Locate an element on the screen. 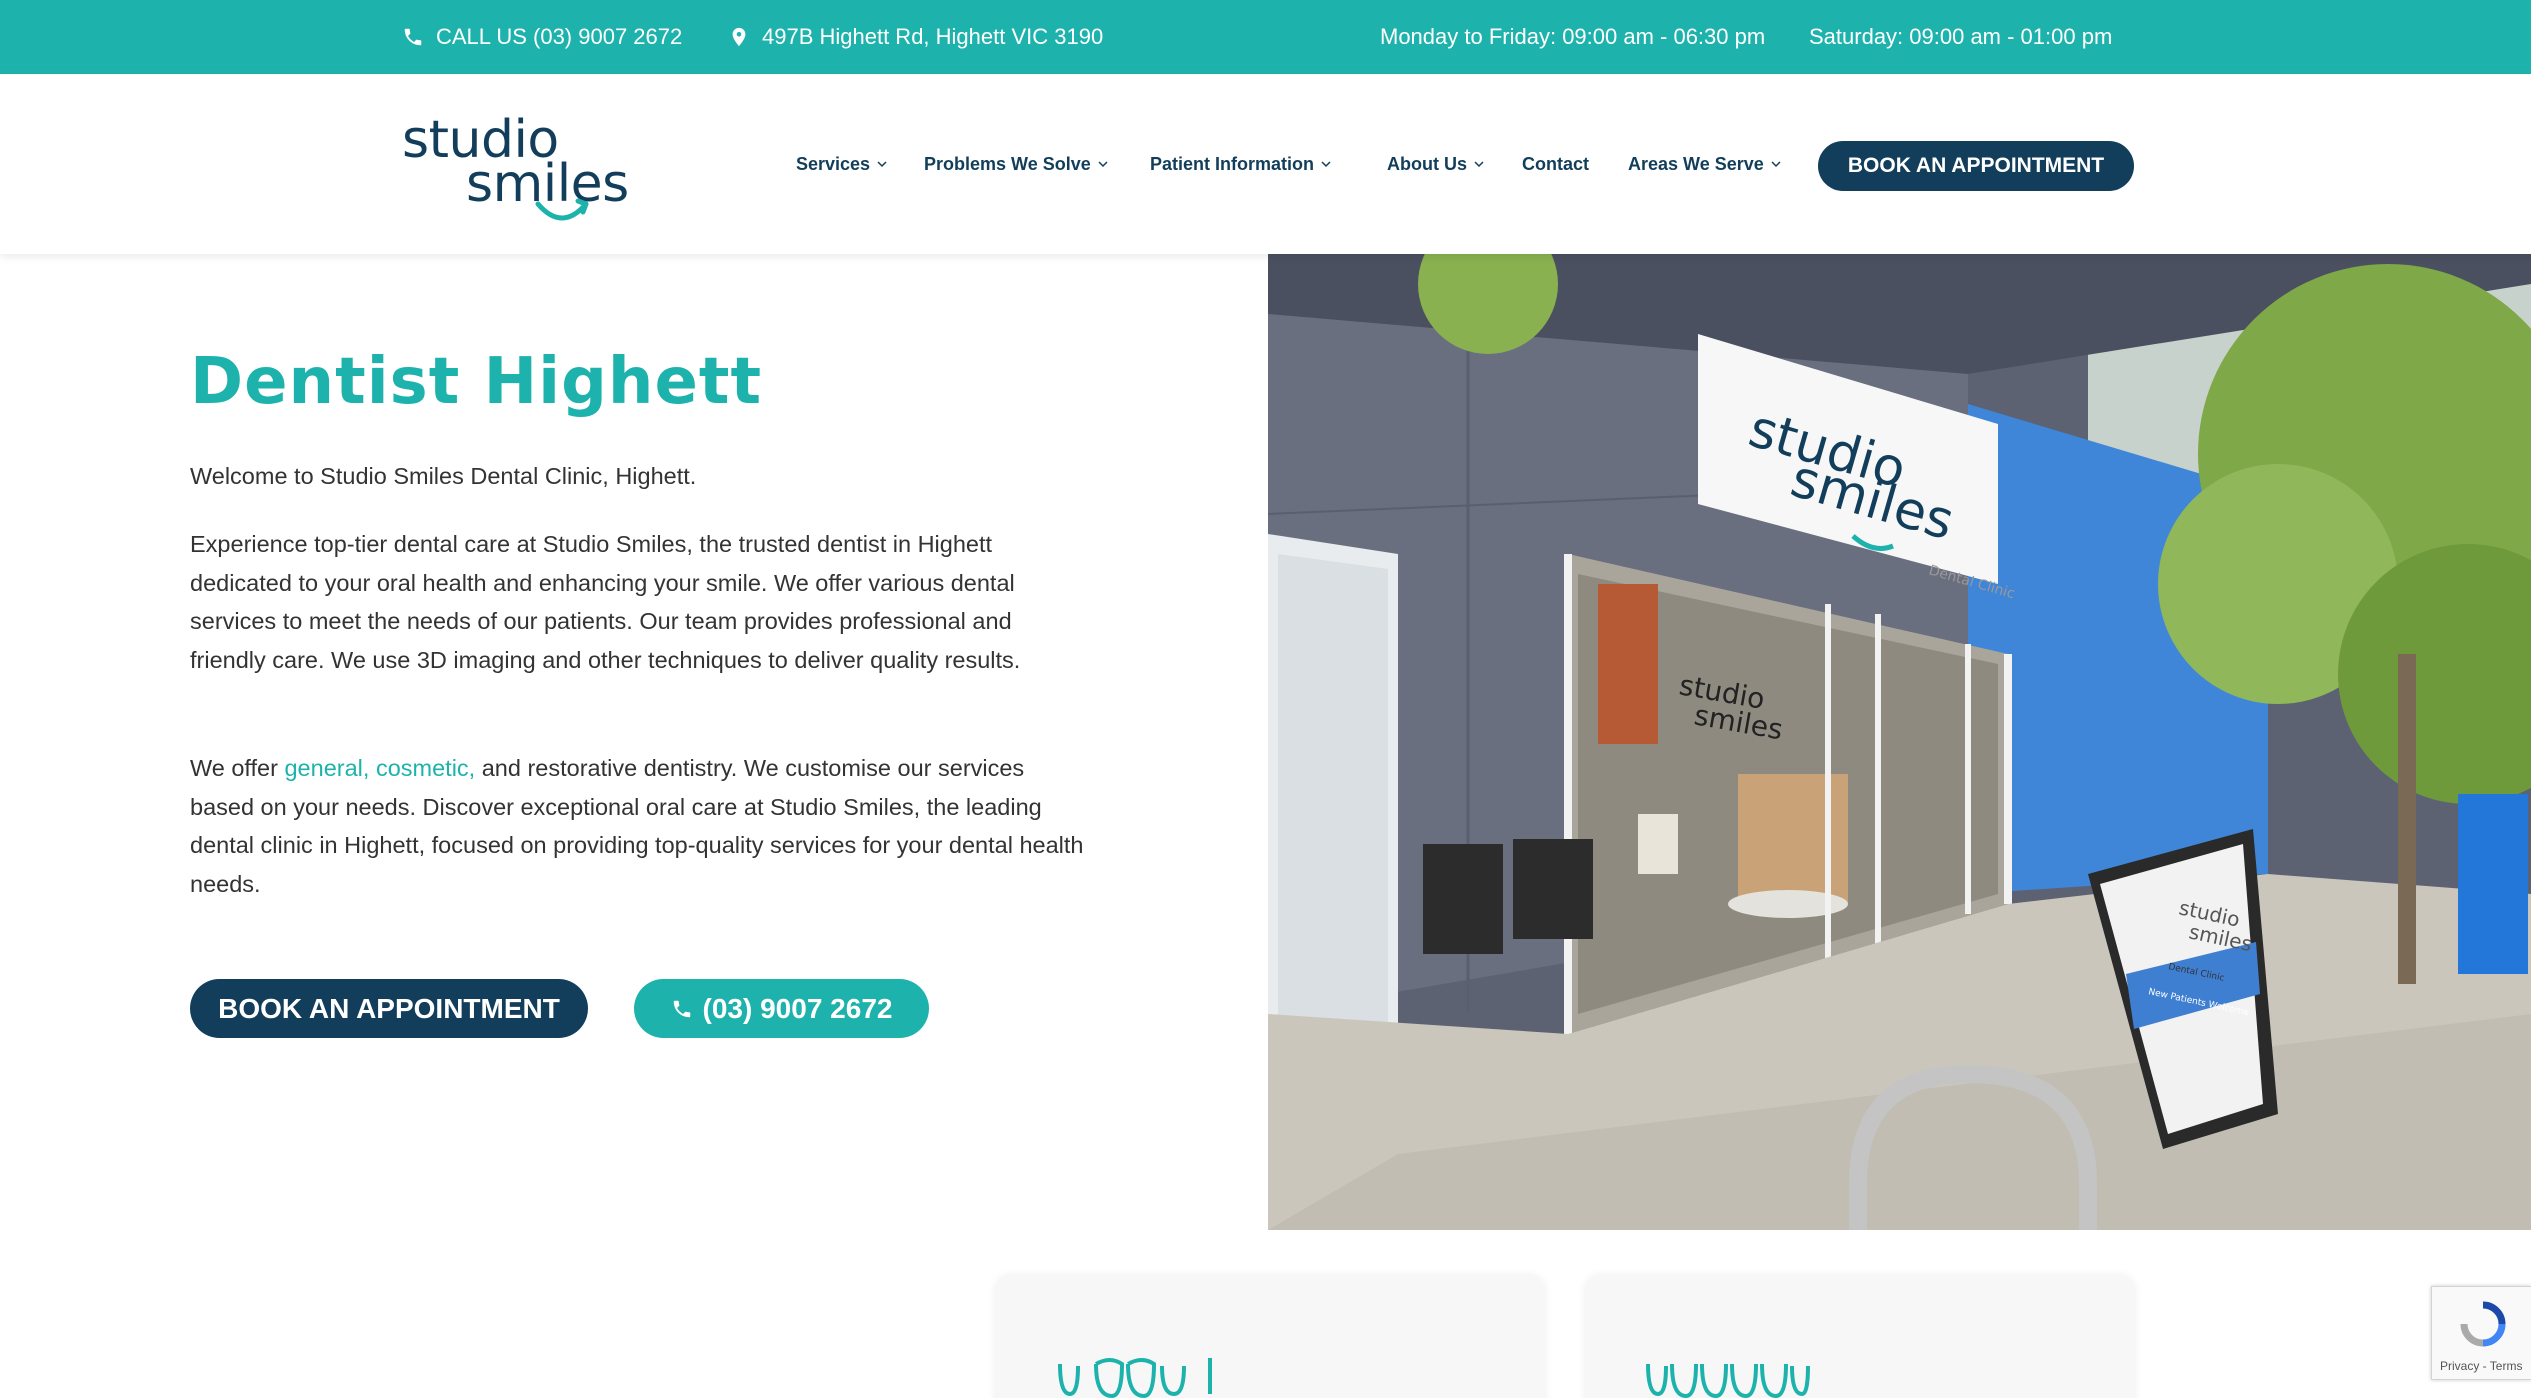 The image size is (2531, 1398). nav-about-us: About Us is located at coordinates (1436, 164).